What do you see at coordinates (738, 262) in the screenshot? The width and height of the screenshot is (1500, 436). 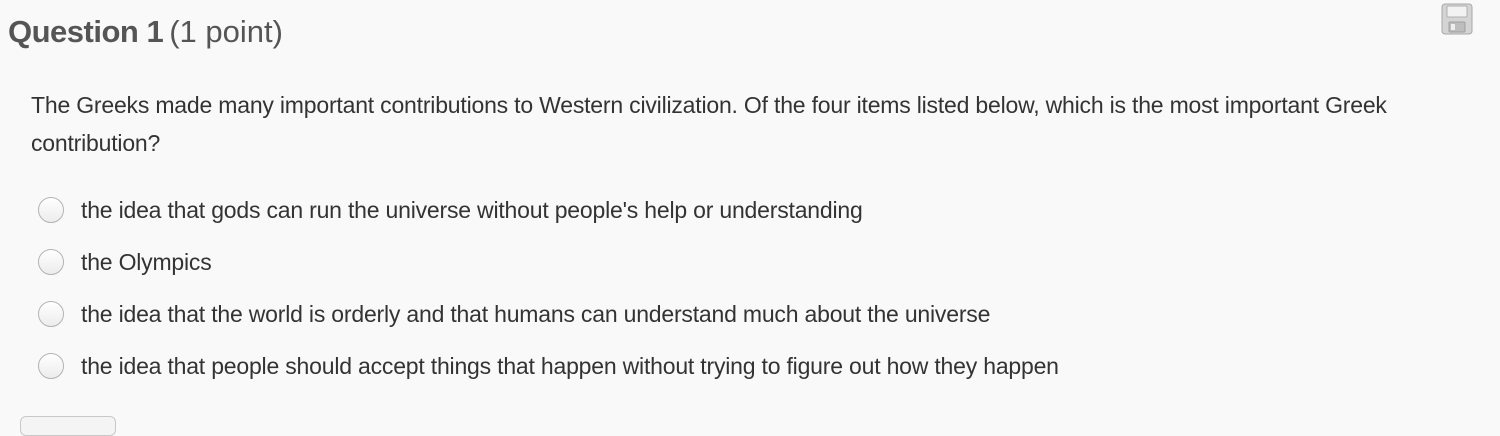 I see `answer-option: the Olympics` at bounding box center [738, 262].